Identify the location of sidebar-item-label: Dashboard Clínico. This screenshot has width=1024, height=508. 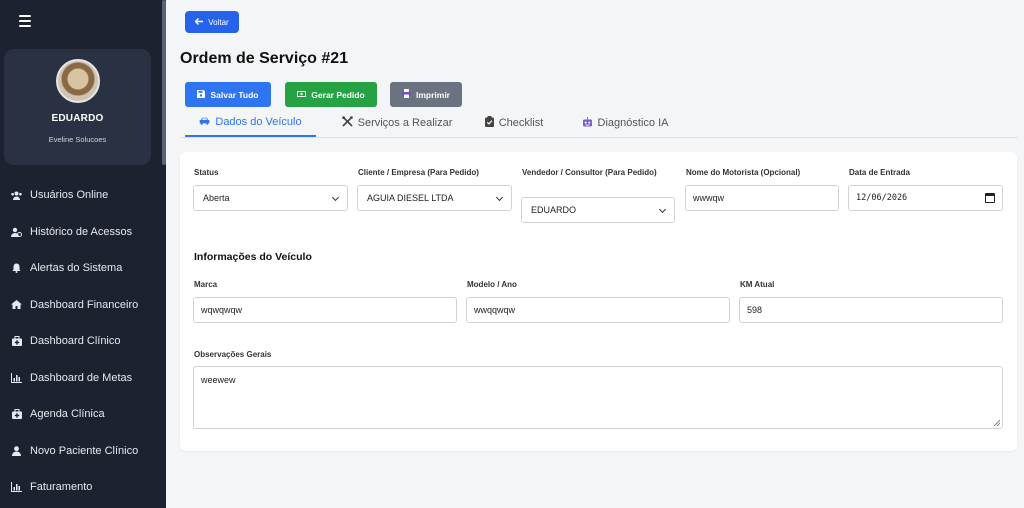
(75, 341).